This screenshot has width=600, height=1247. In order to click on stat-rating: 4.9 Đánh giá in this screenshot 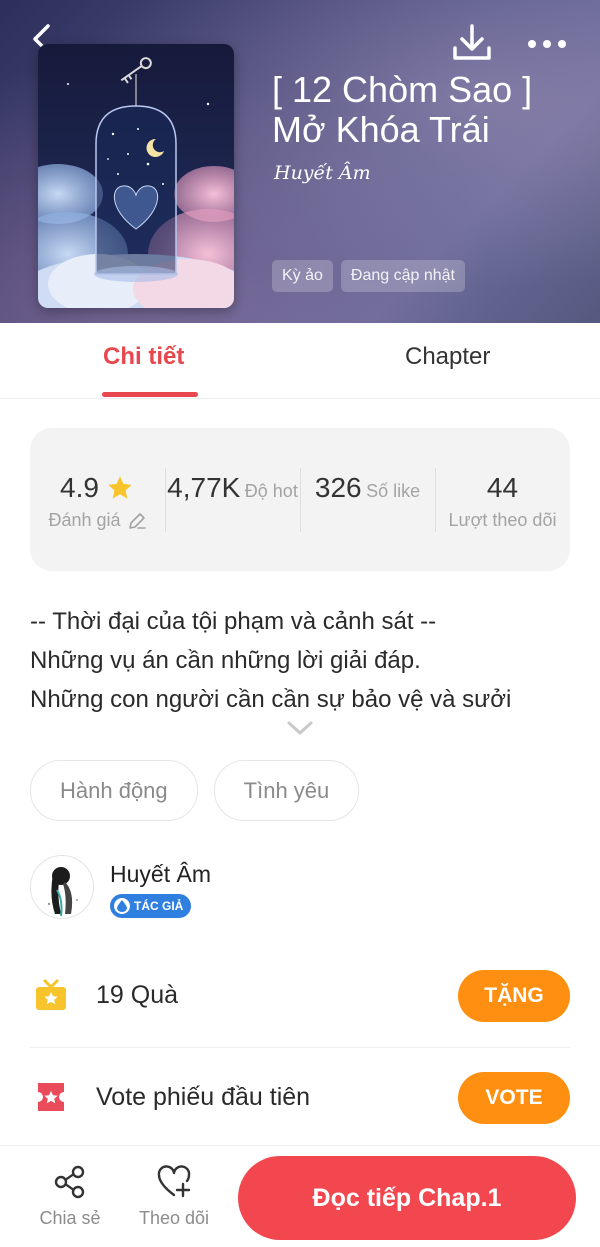, I will do `click(97, 499)`.